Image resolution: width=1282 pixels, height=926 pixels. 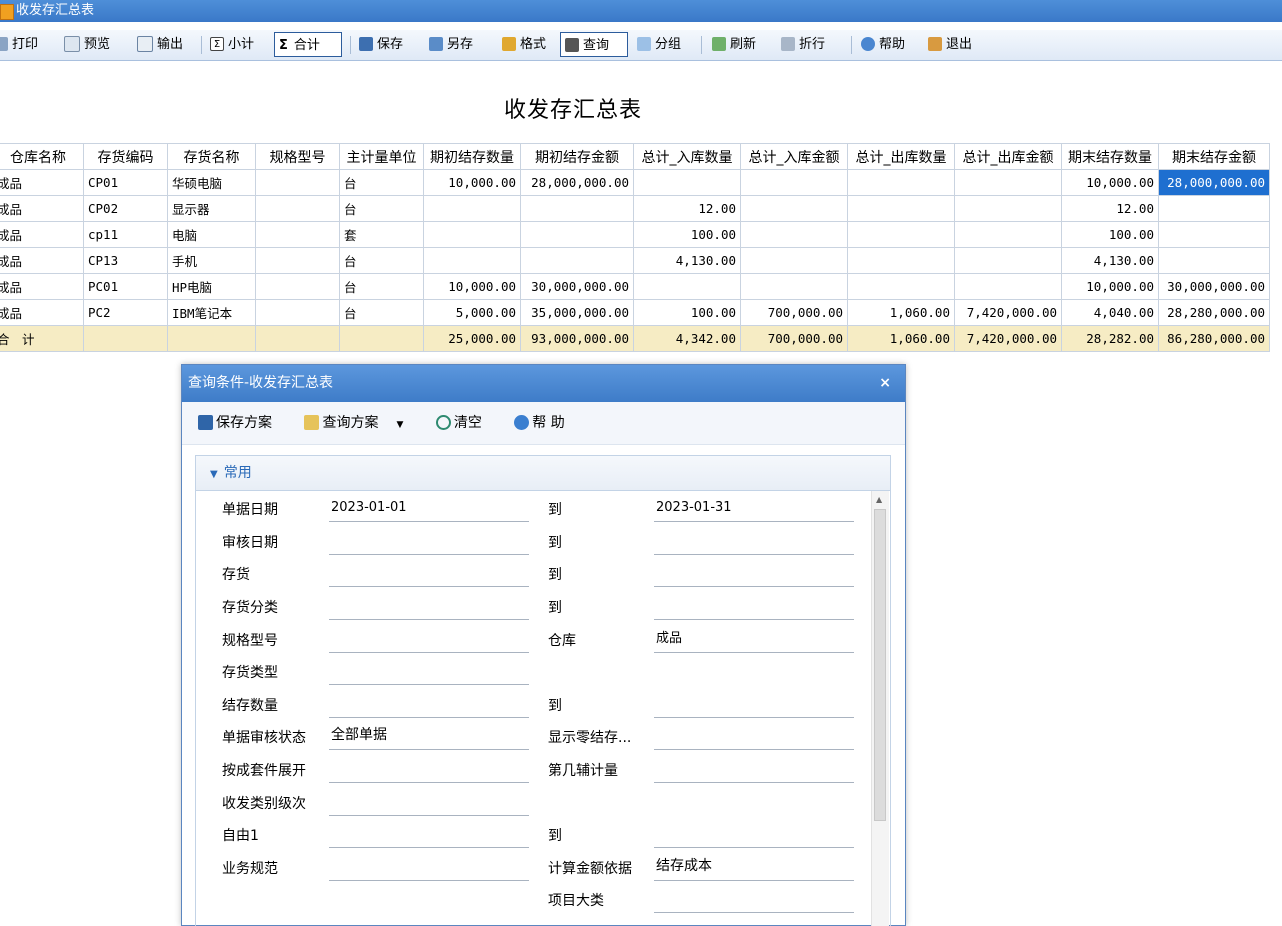 I want to click on table-row: 成品 CP02 显示器 台 12.00 12.00, so click(x=635, y=208).